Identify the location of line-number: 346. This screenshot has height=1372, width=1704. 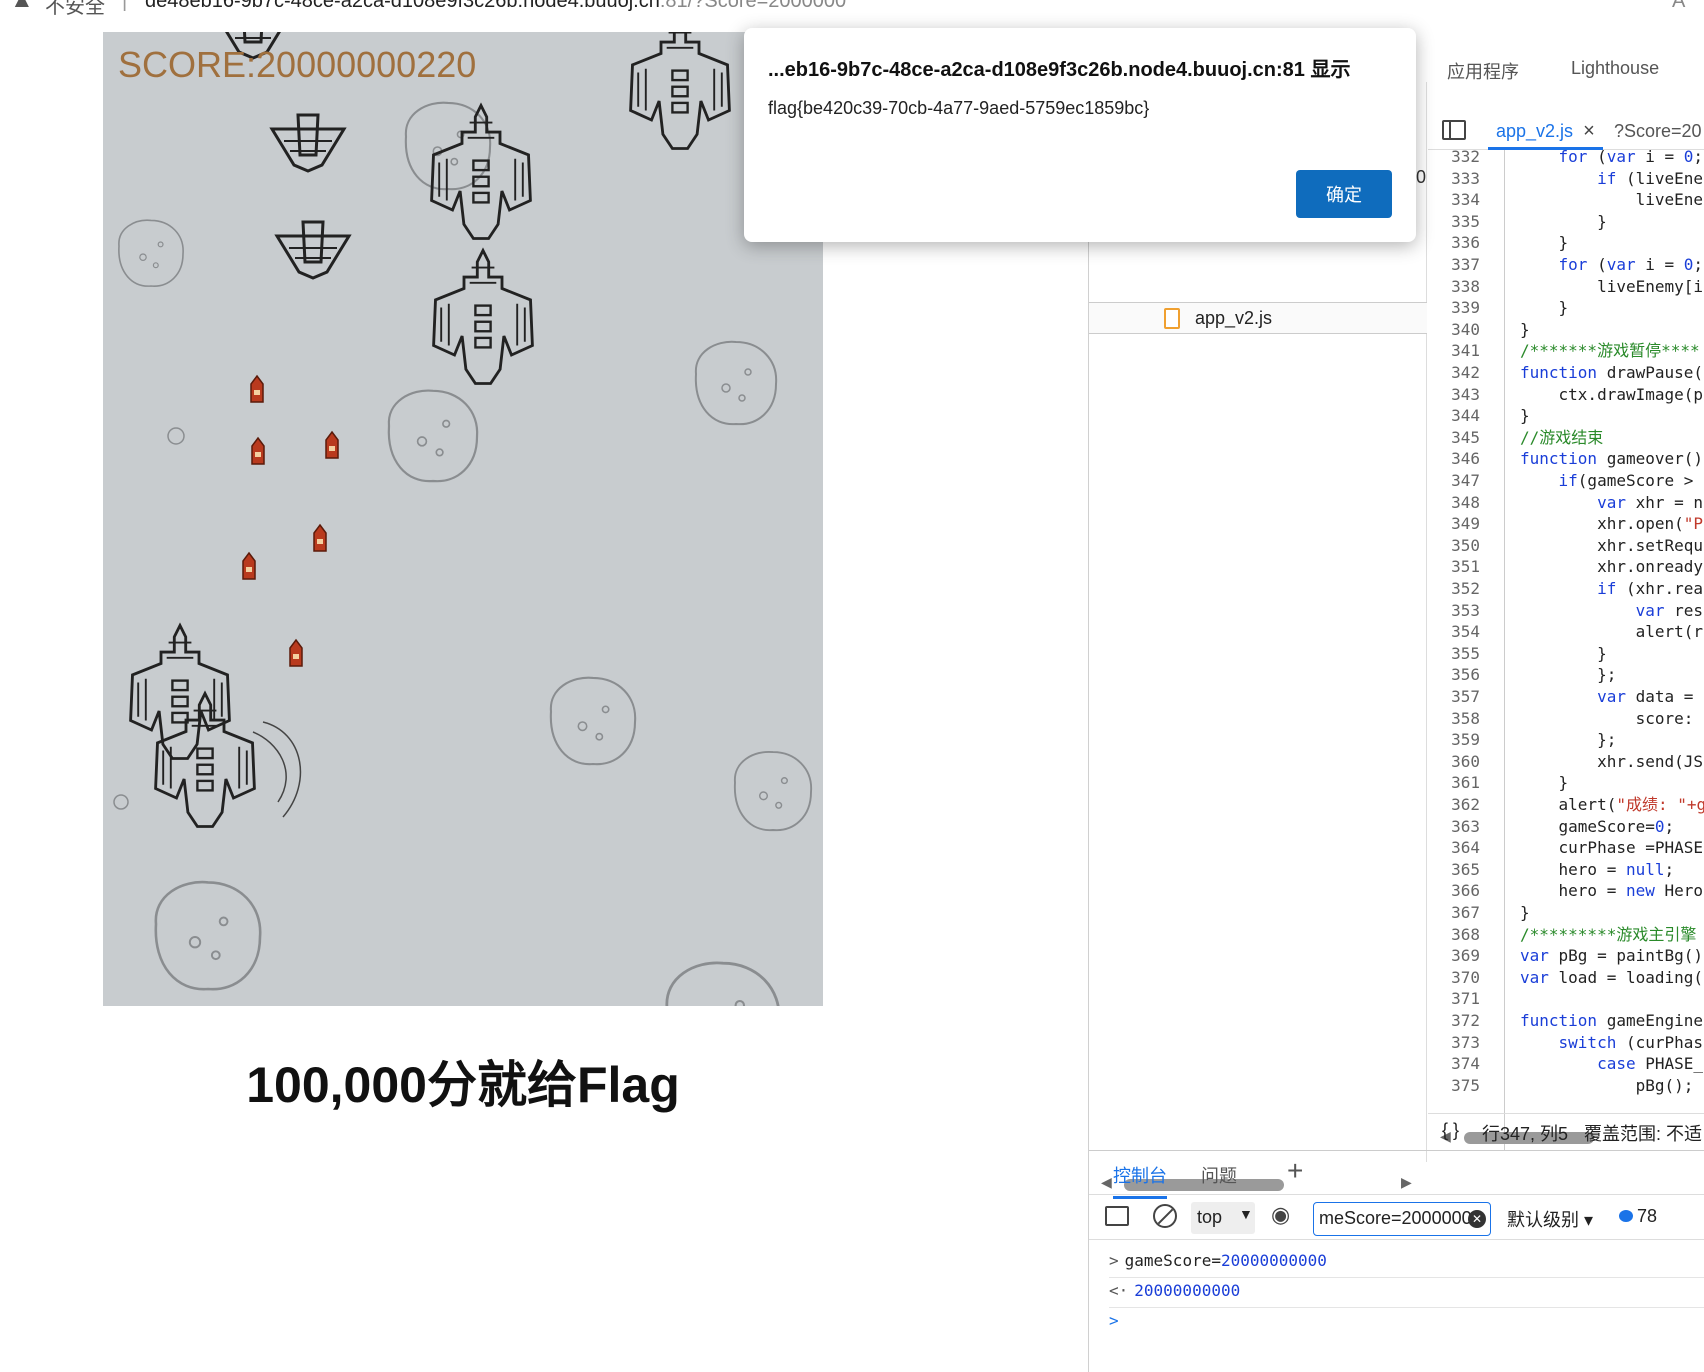
(1454, 459).